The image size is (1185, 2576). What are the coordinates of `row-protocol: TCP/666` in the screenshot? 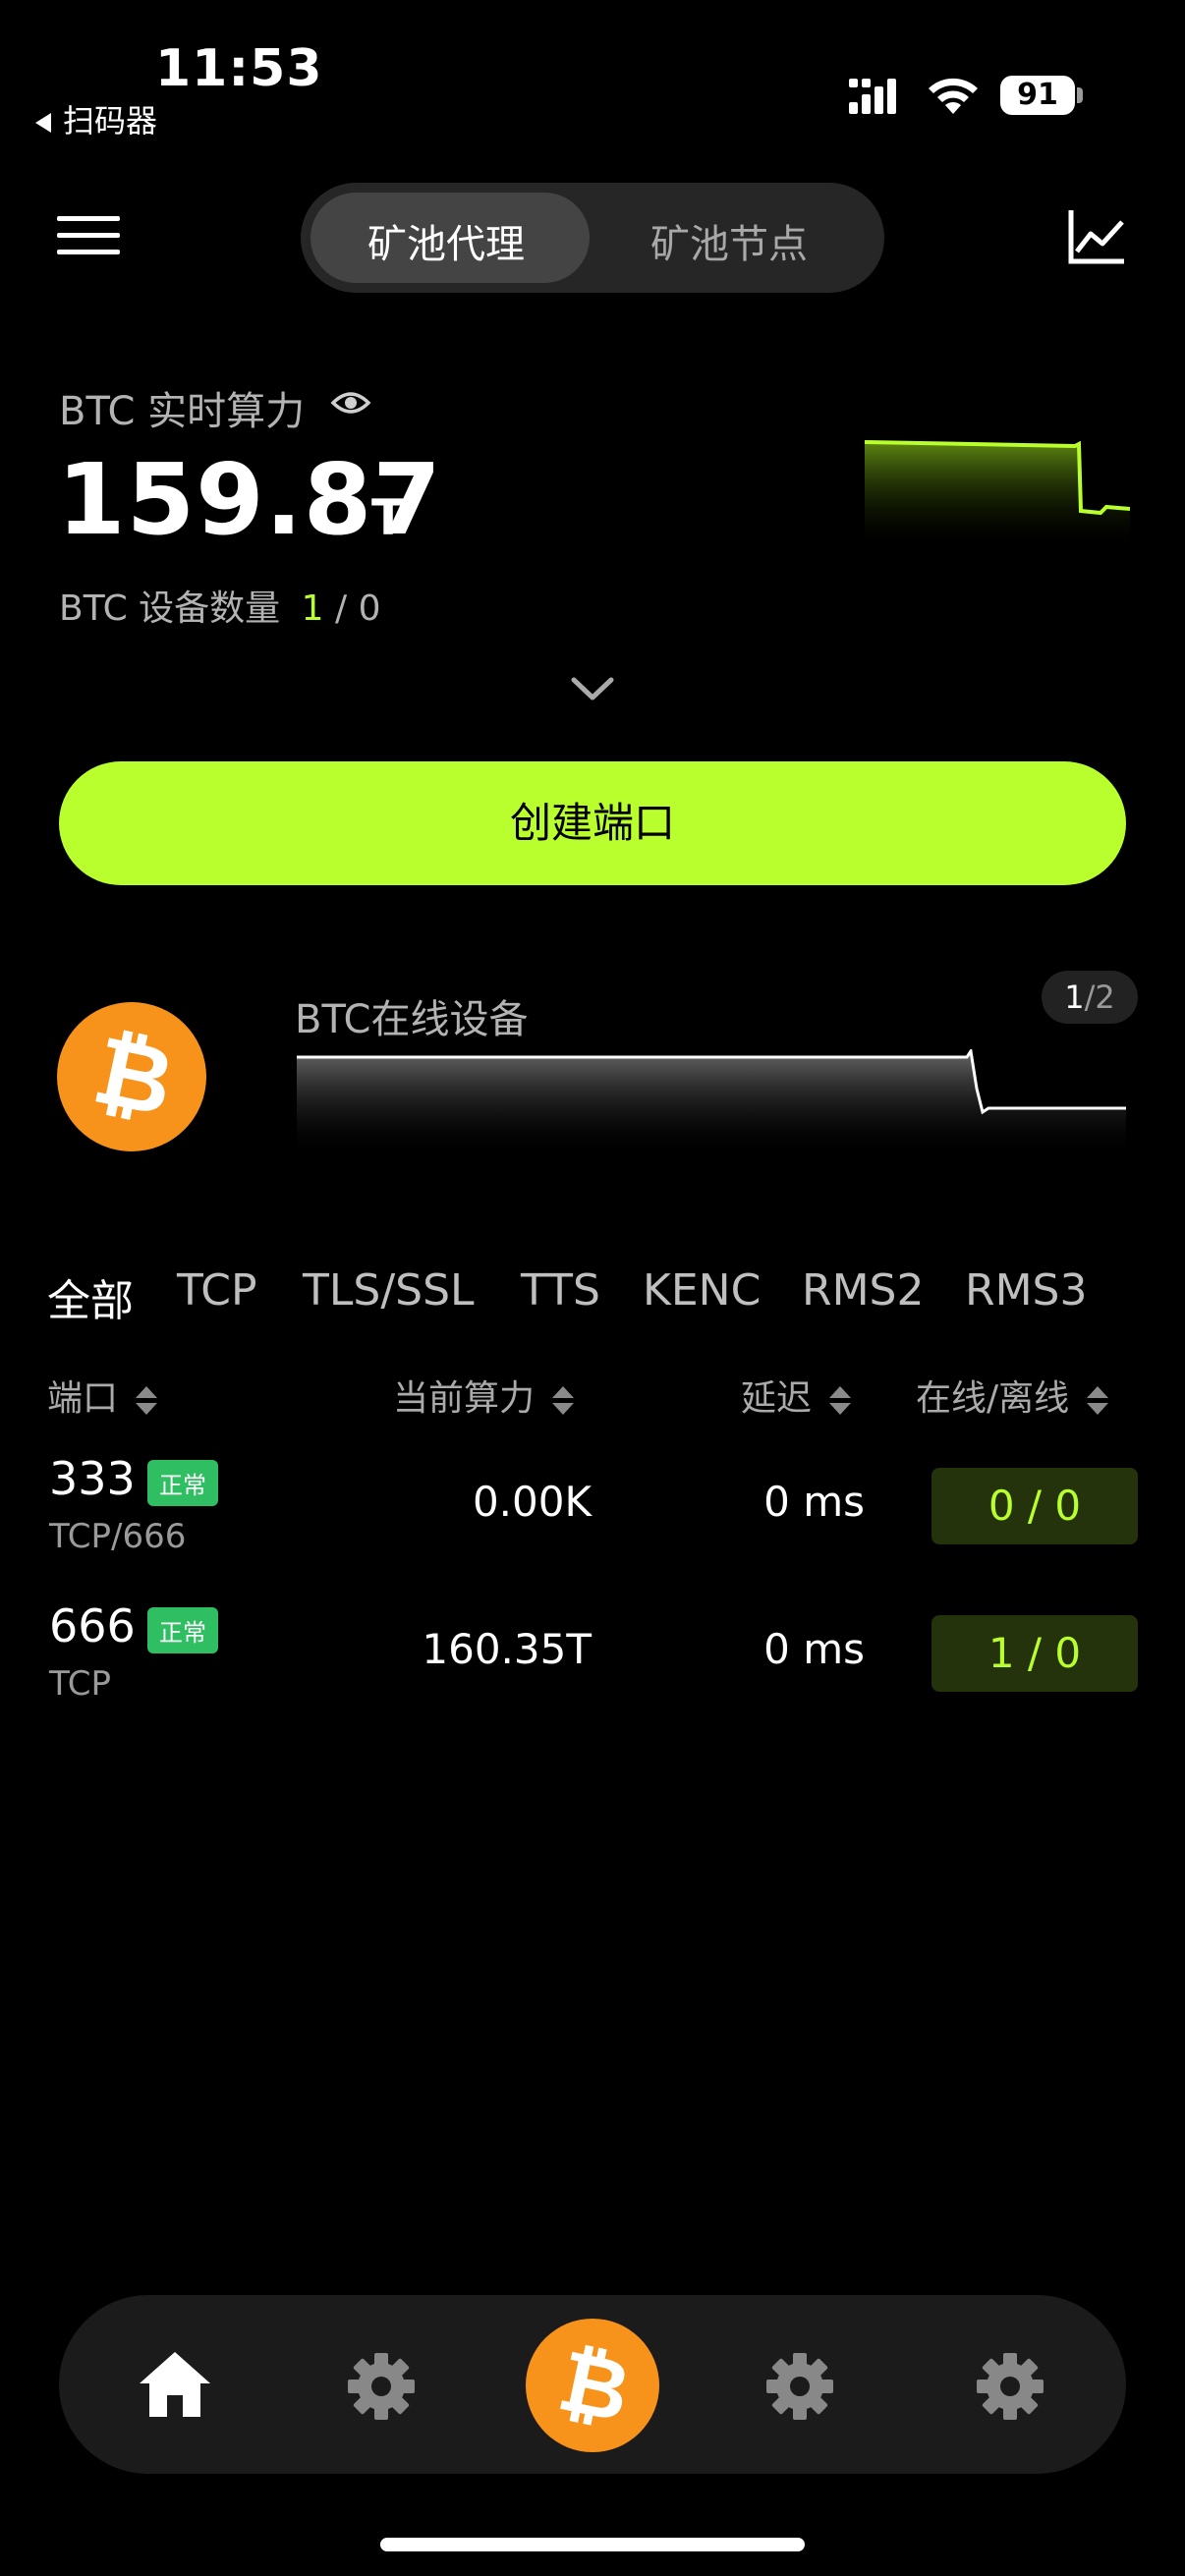 It's located at (118, 1536).